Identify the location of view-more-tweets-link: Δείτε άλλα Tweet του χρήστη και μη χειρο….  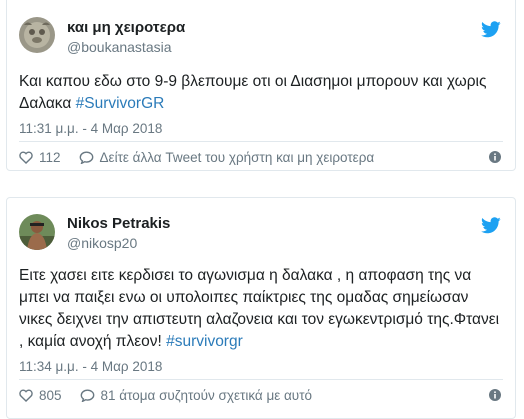
(227, 157).